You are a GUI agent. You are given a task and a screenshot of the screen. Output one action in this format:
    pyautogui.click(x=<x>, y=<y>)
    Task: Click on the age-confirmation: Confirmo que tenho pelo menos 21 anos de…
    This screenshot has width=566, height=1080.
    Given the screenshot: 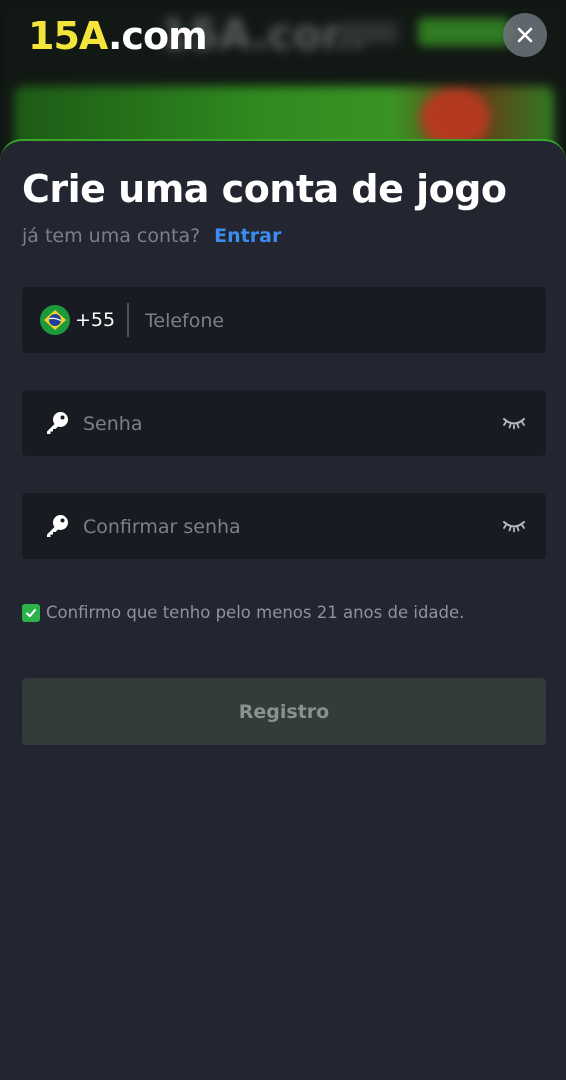 What is the action you would take?
    pyautogui.click(x=243, y=612)
    